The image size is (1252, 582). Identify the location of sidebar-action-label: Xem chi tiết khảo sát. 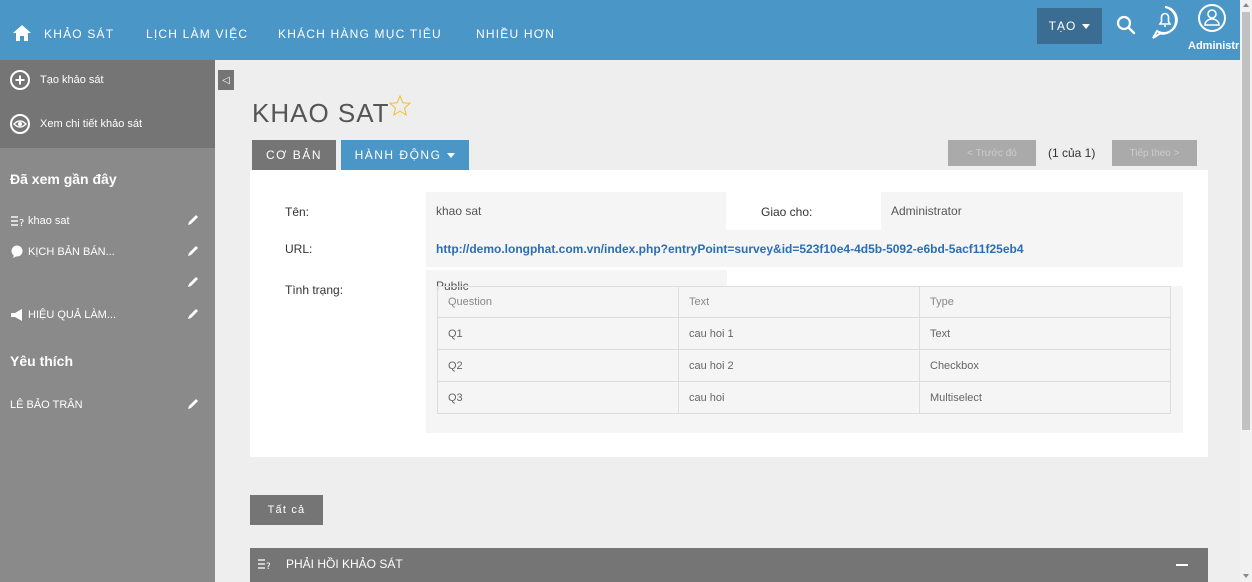
(91, 124).